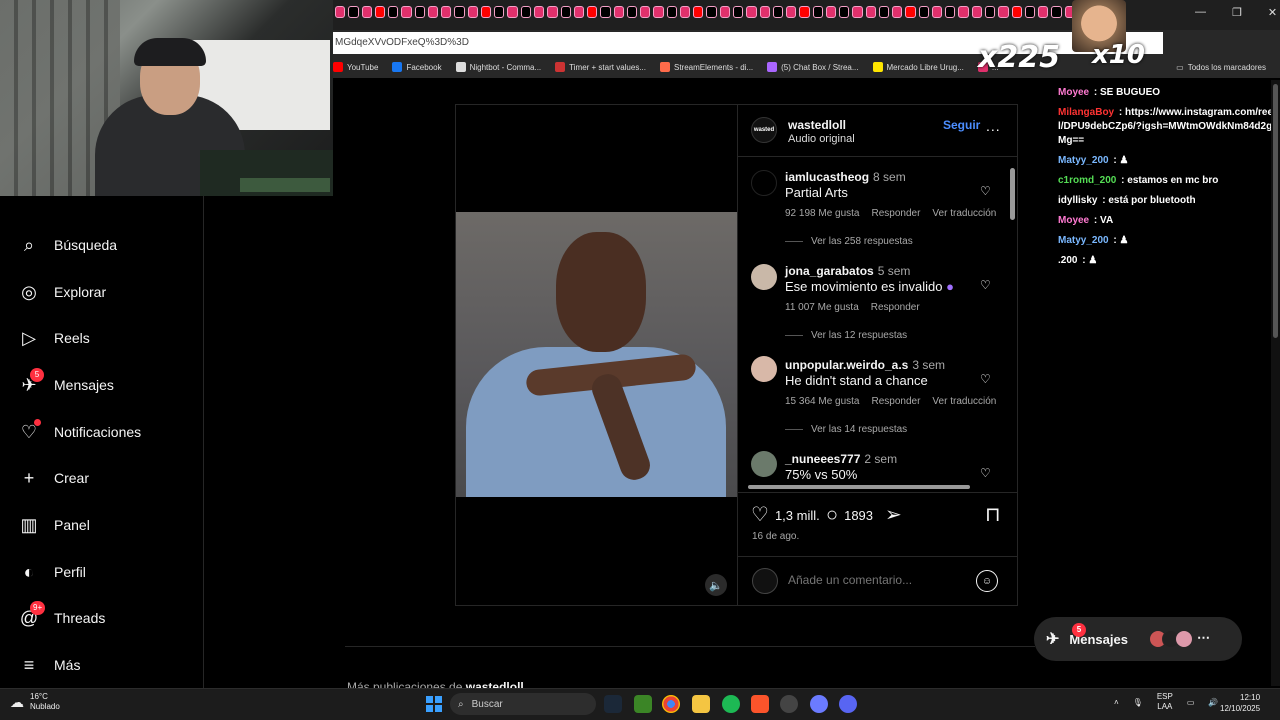  Describe the element at coordinates (1213, 702) in the screenshot. I see `speaker-icon: 🔊` at that location.